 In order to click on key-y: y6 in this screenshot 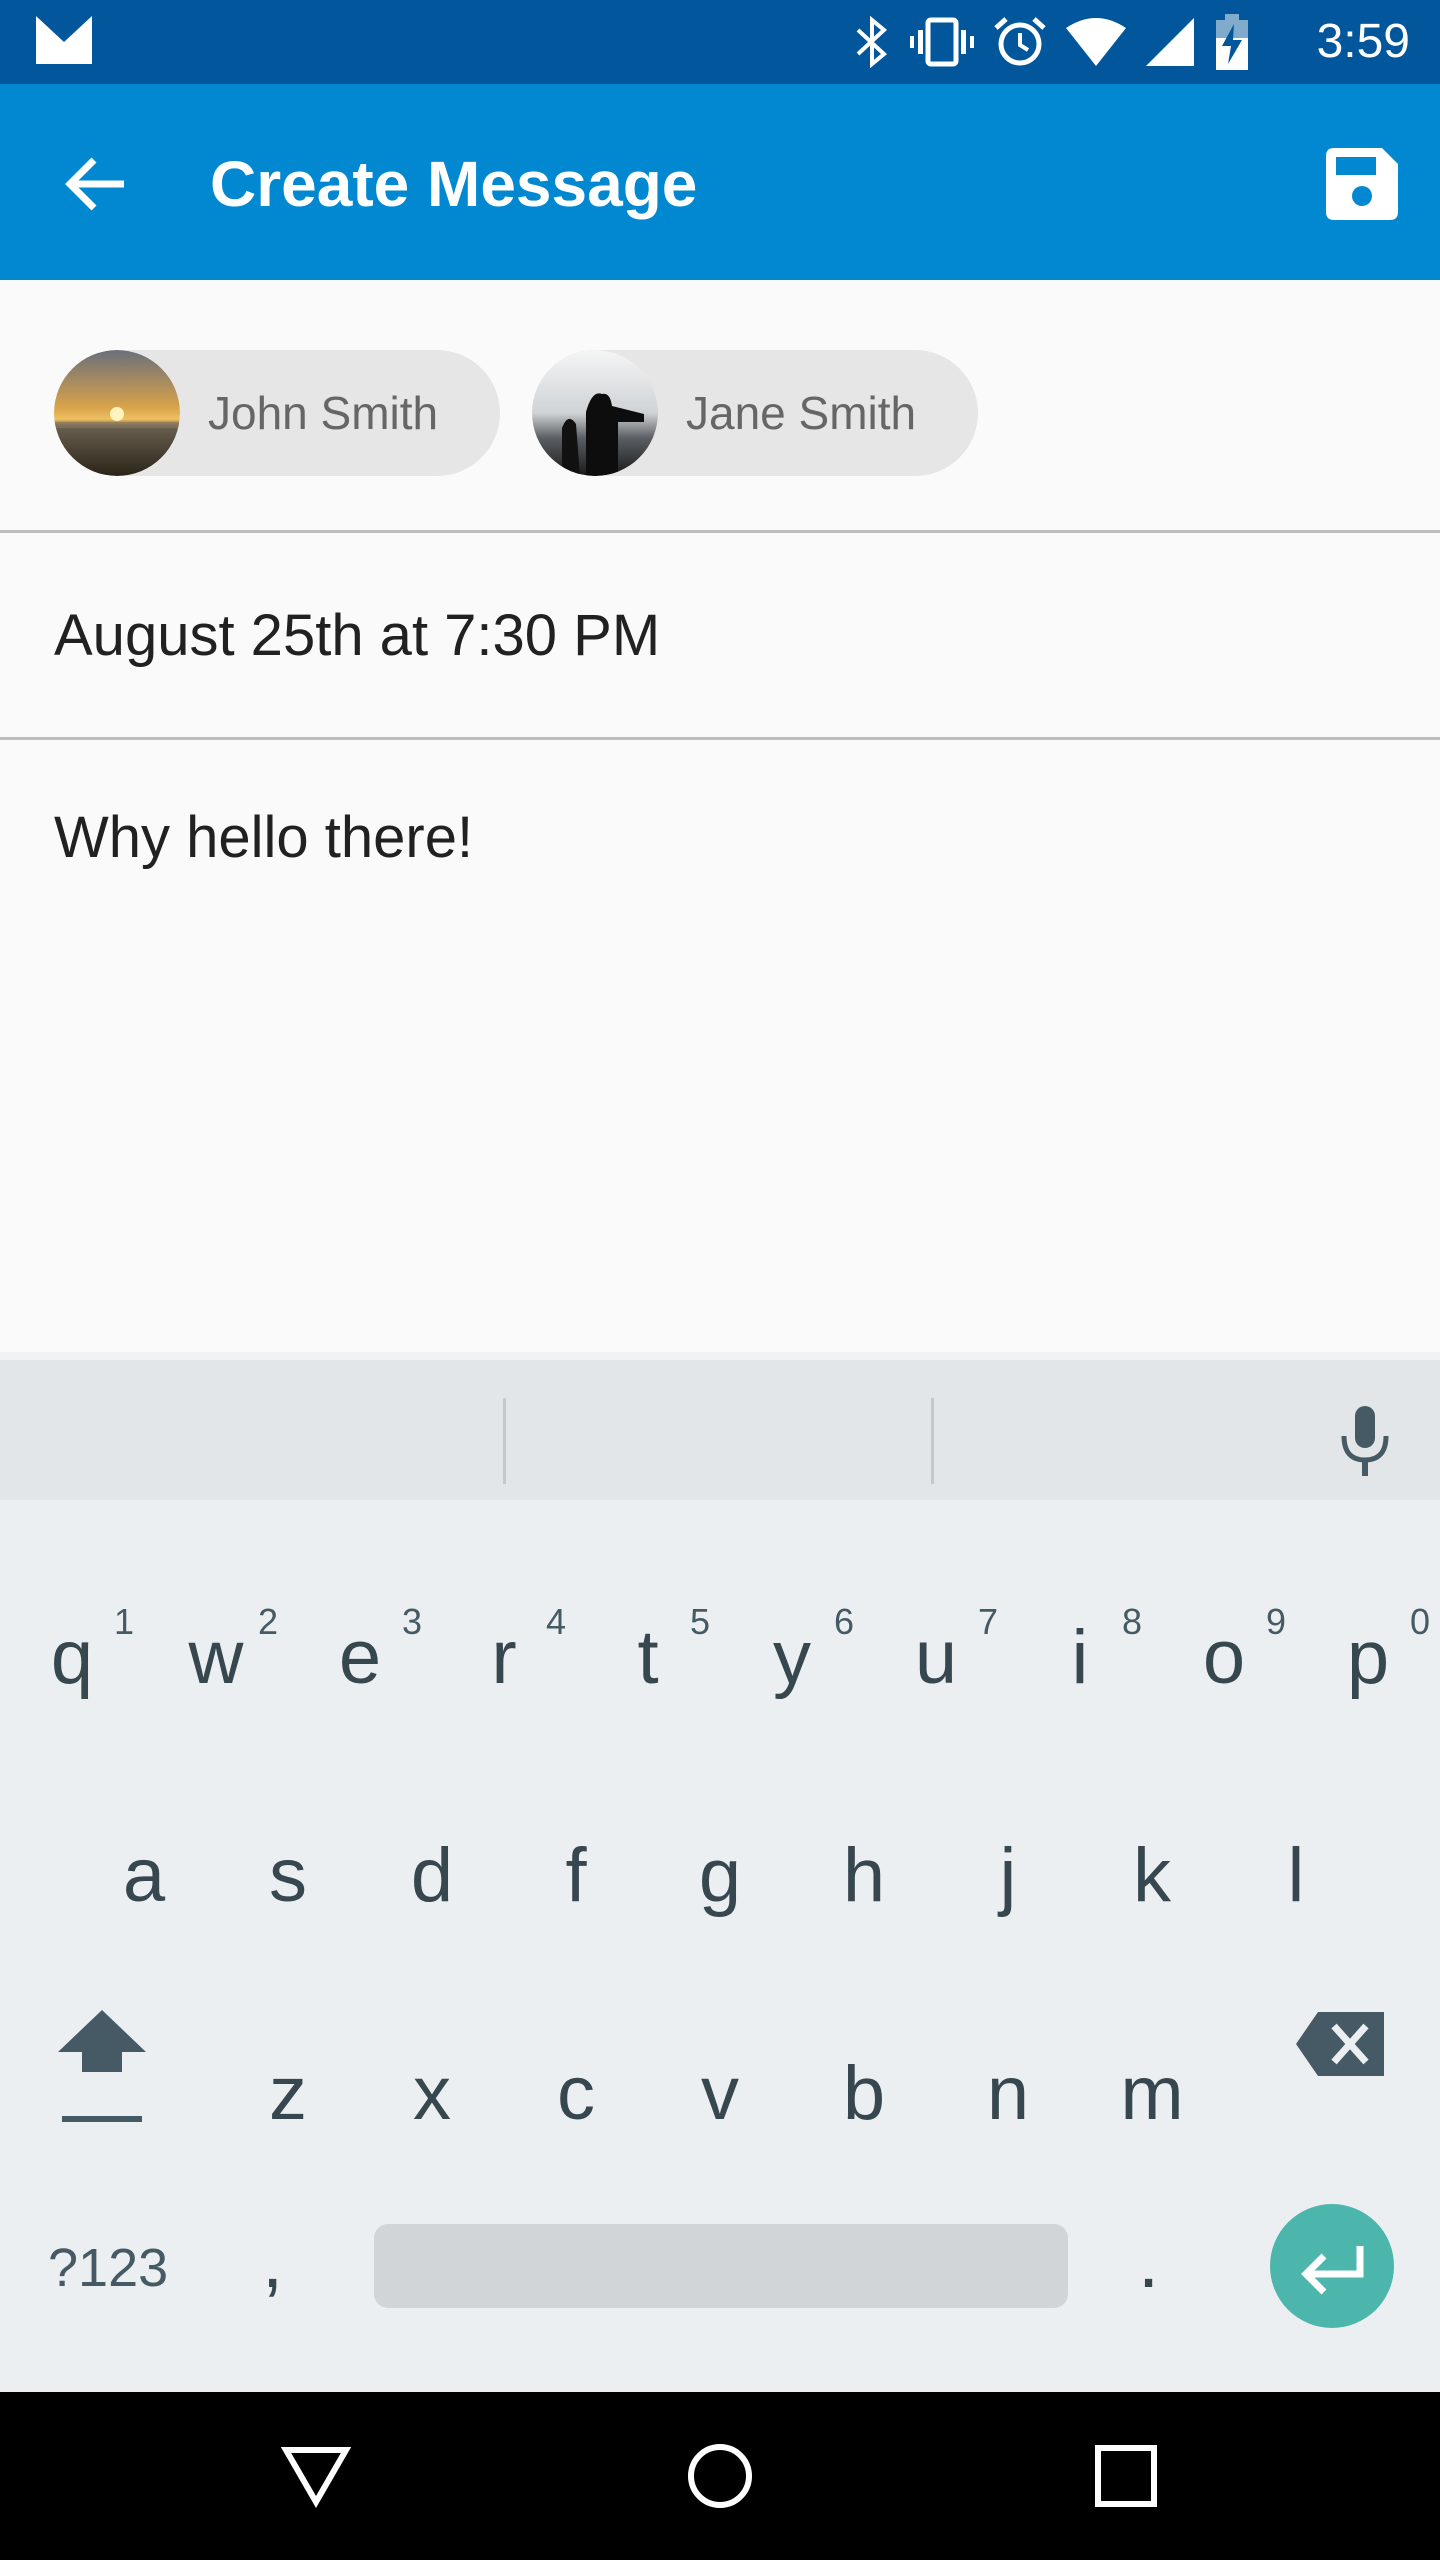, I will do `click(792, 1654)`.